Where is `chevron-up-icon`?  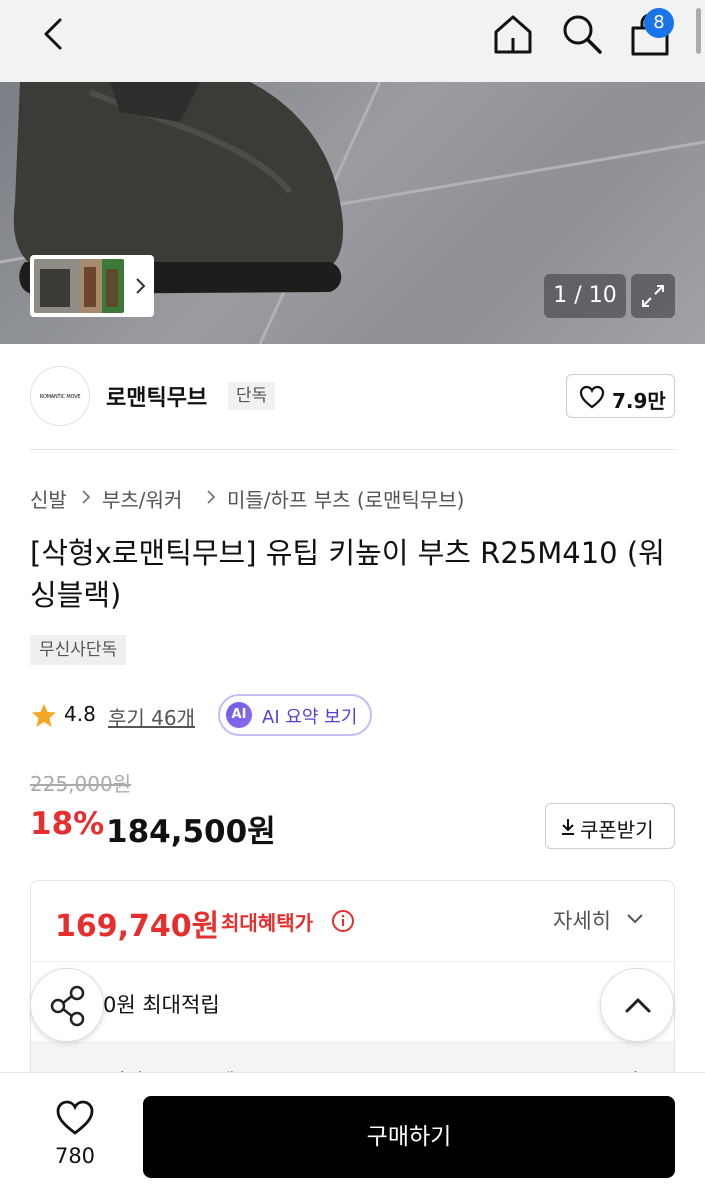 chevron-up-icon is located at coordinates (638, 1005).